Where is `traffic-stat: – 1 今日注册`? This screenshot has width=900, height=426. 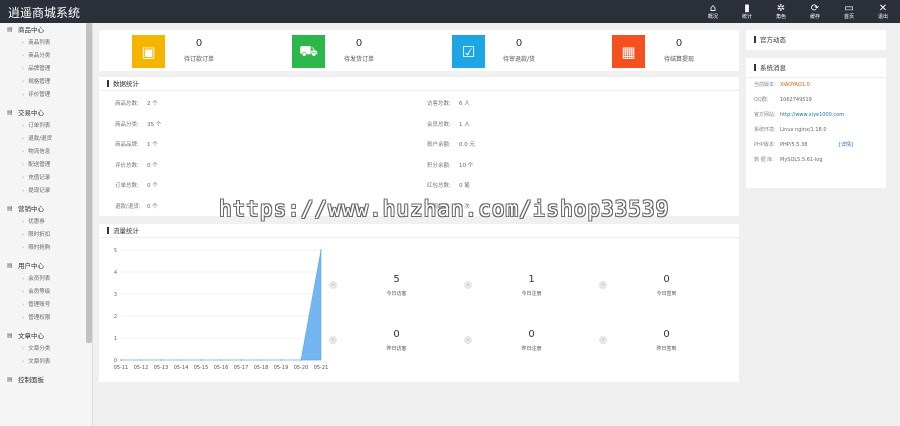
traffic-stat: – 1 今日注册 is located at coordinates (531, 294).